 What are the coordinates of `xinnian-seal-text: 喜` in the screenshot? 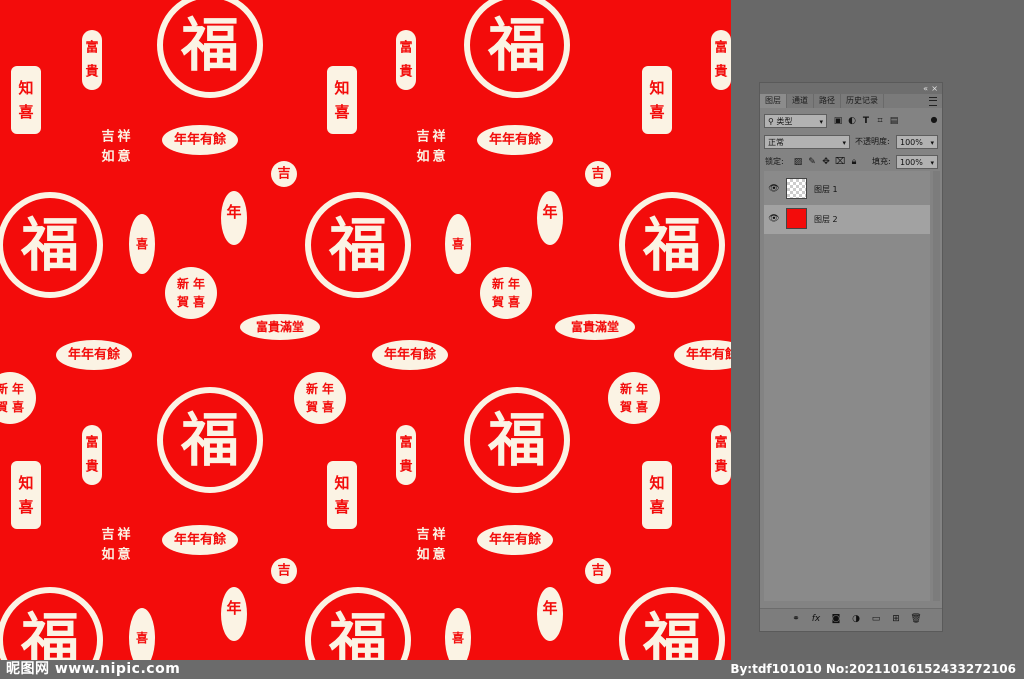 It's located at (199, 301).